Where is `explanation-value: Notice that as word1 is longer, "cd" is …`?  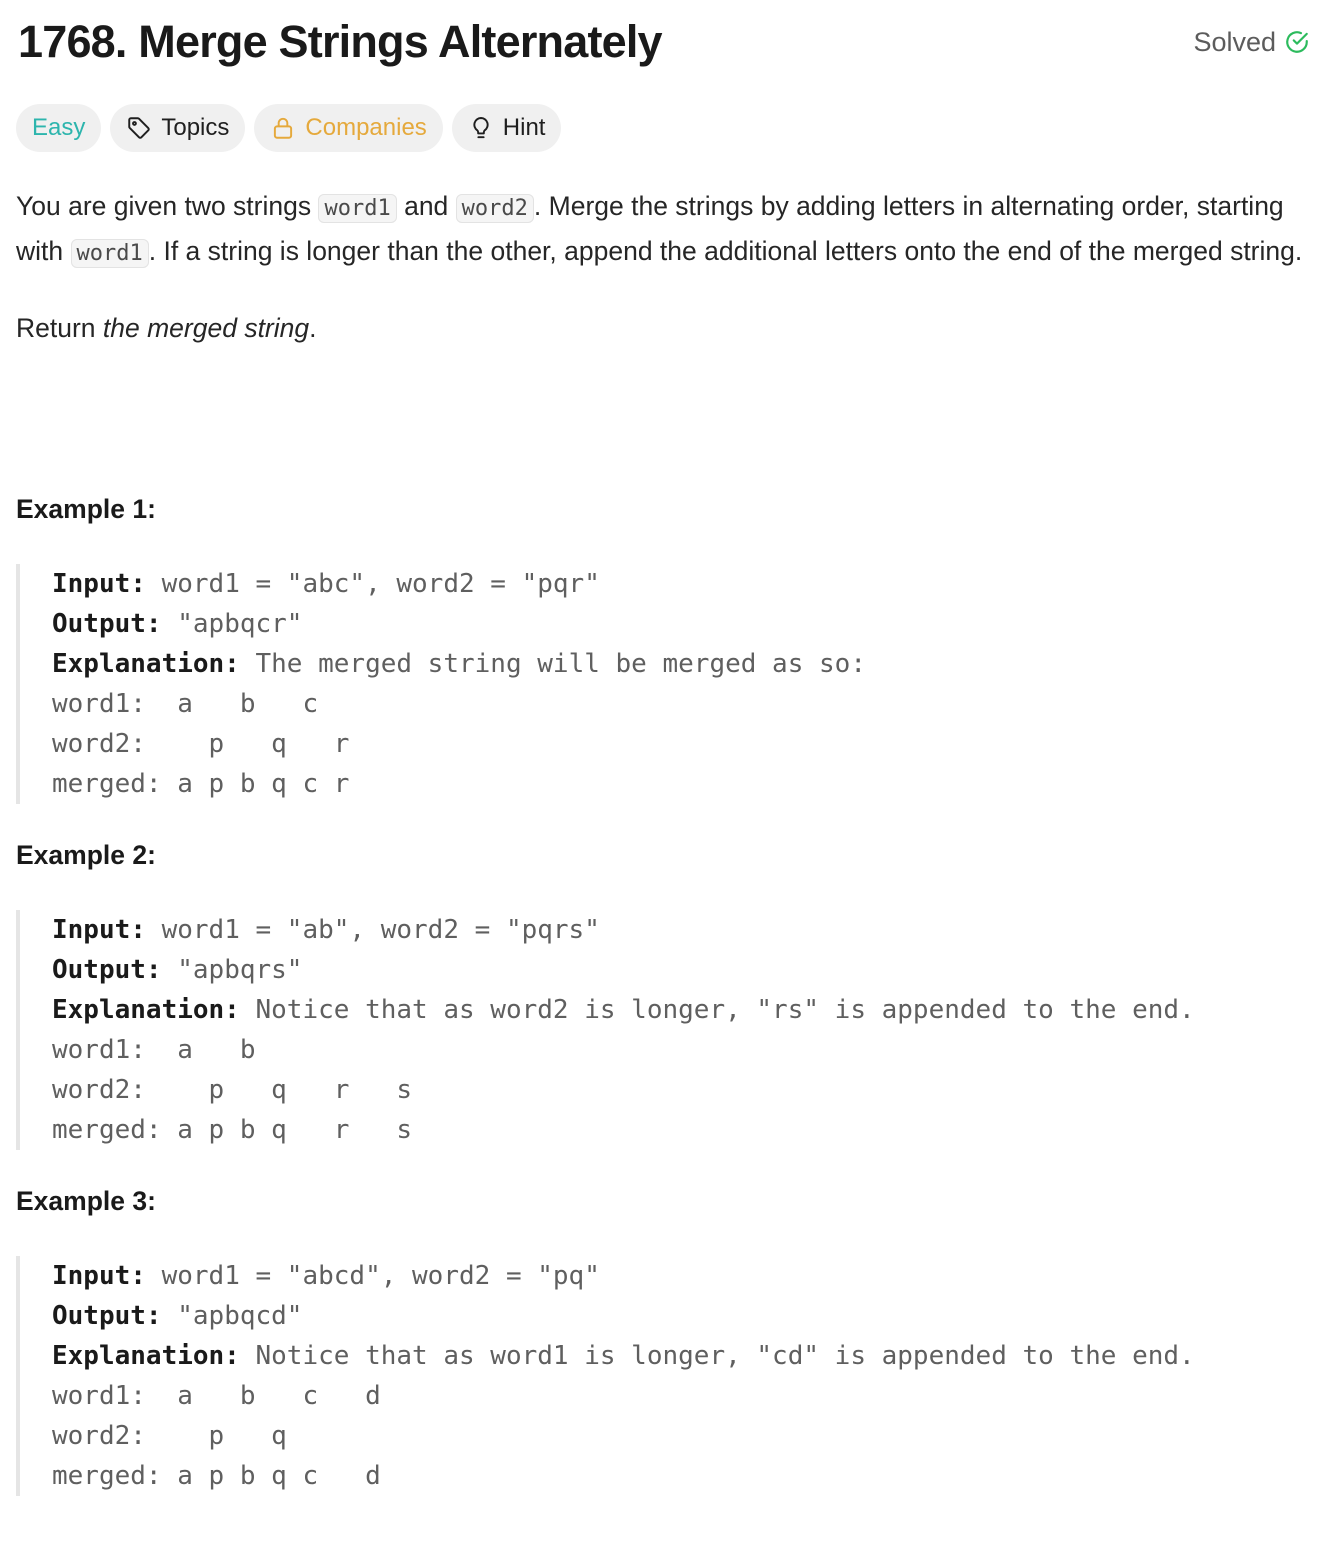
explanation-value: Notice that as word1 is longer, "cd" is … is located at coordinates (717, 1356).